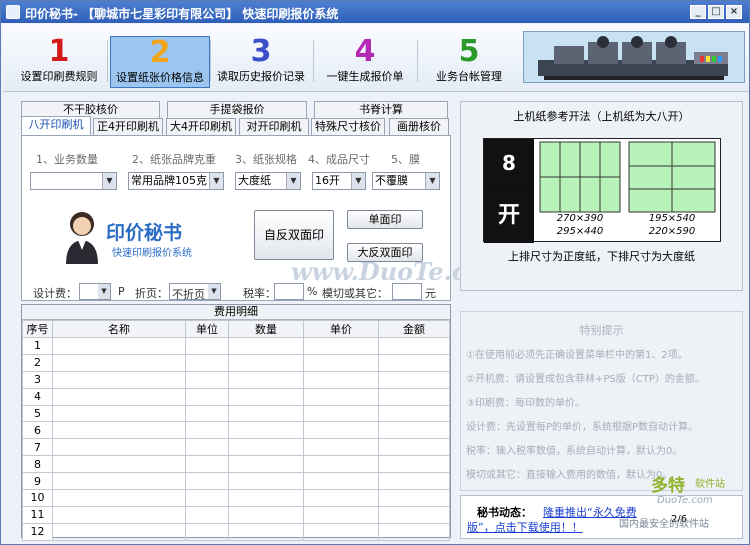 Image resolution: width=750 pixels, height=545 pixels. I want to click on tab-duikai-press: 对开印刷机, so click(274, 126).